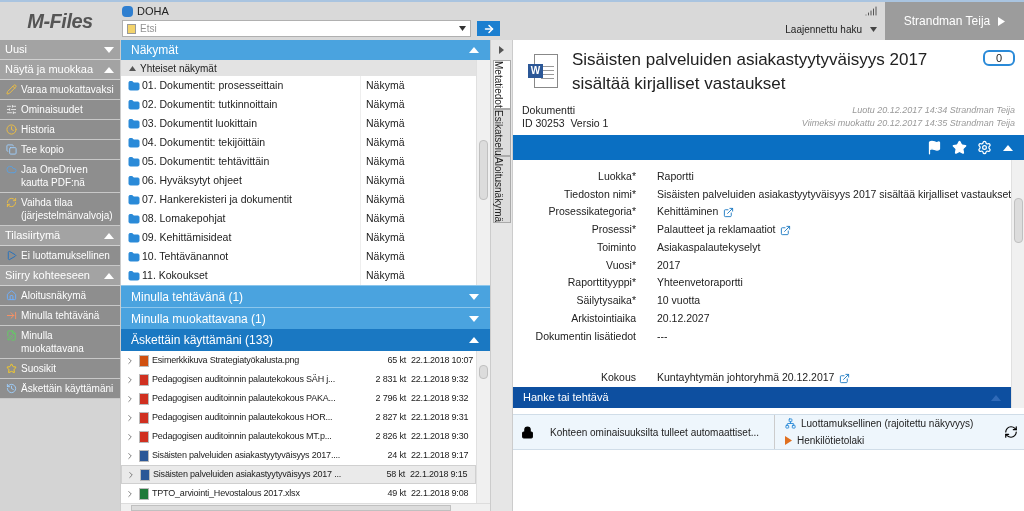  Describe the element at coordinates (831, 29) in the screenshot. I see `advanced-search-dropdown: Laajennettu haku` at that location.